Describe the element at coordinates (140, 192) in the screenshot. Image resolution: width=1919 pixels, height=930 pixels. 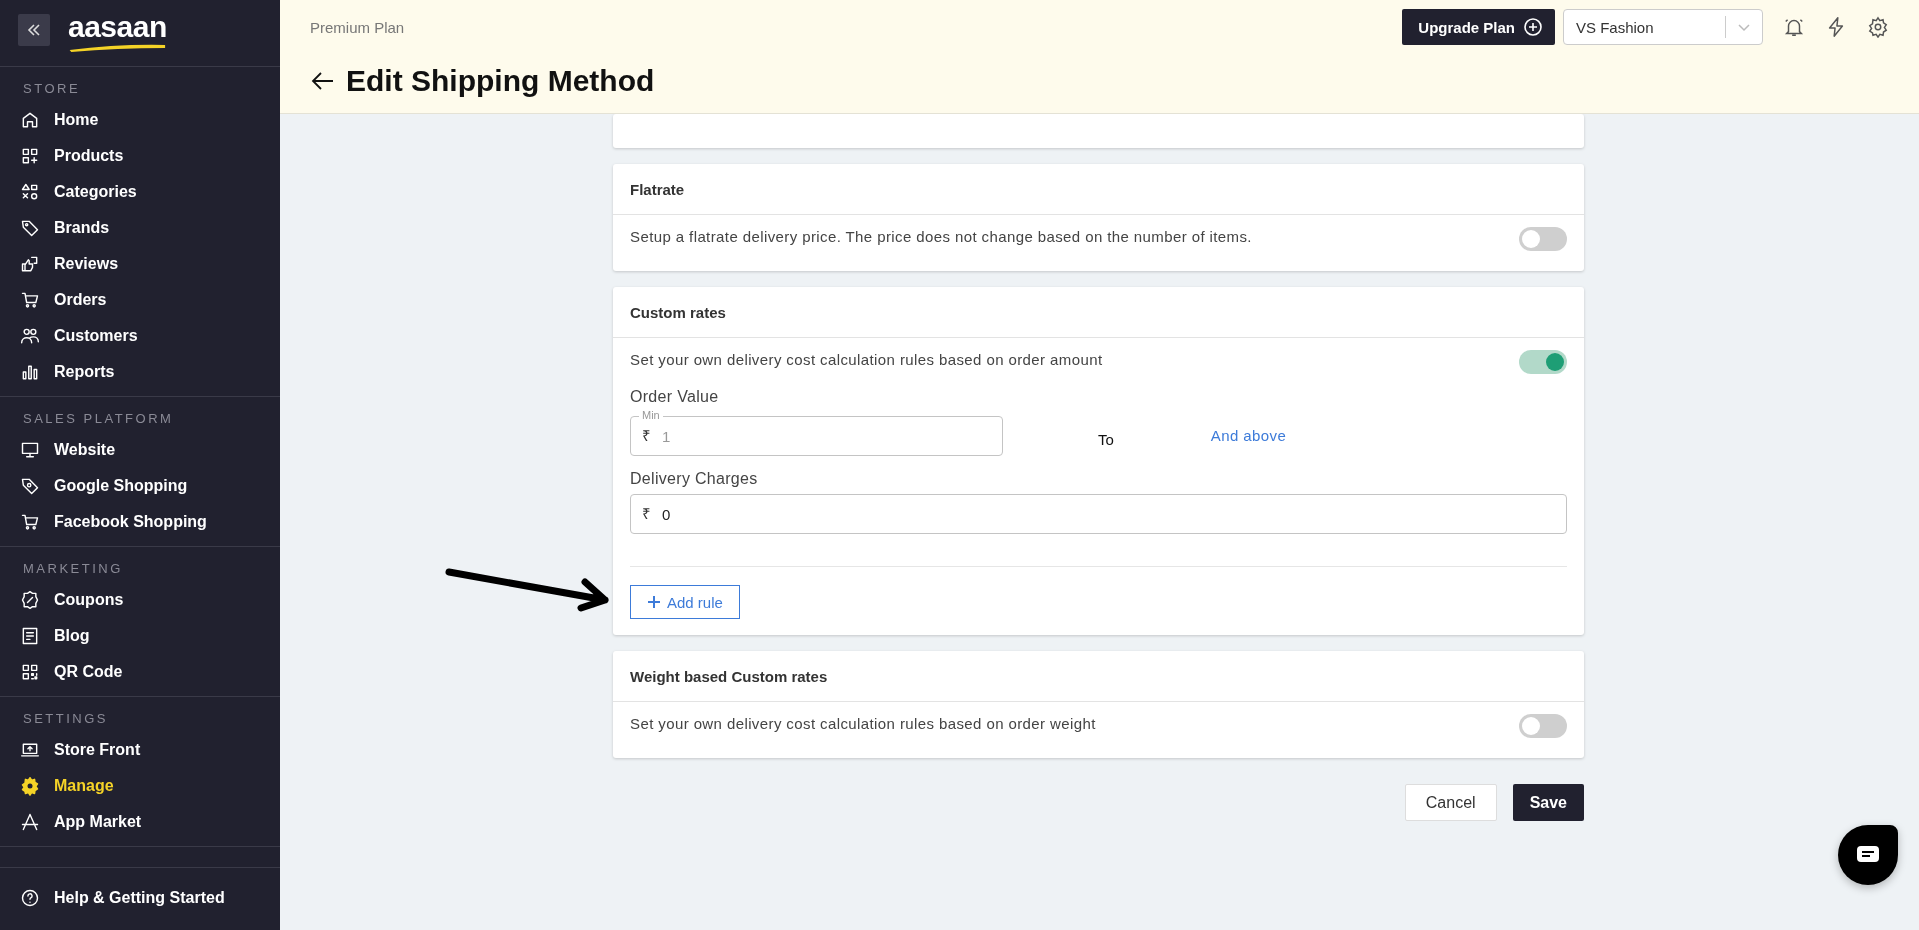
I see `nav-item: Categories` at that location.